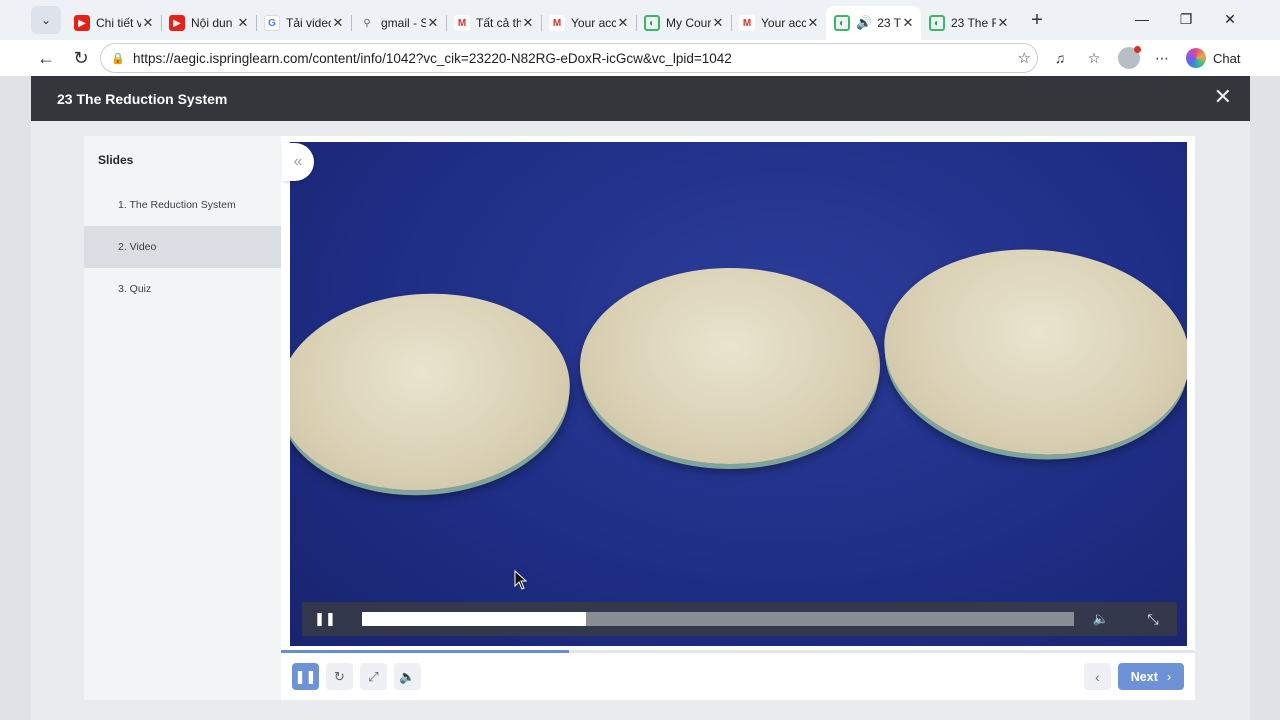 This screenshot has height=720, width=1280. I want to click on mouse-cursor-icon, so click(521, 580).